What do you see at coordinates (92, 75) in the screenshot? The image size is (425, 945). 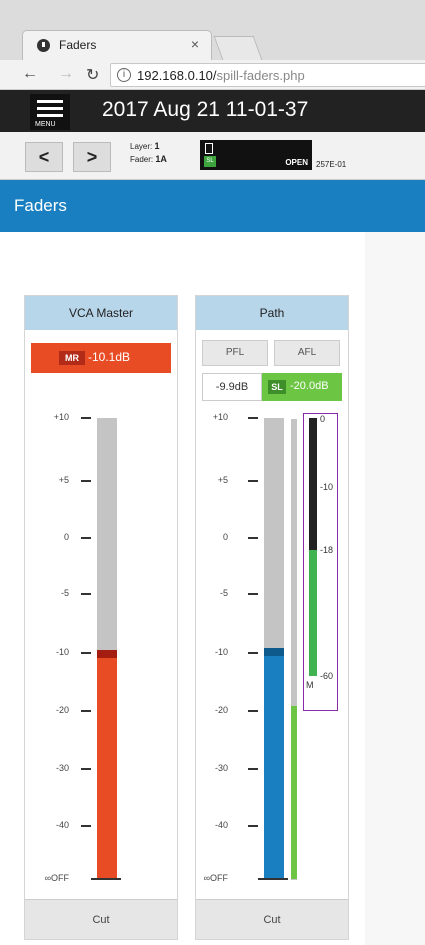 I see `reload-icon: ↻` at bounding box center [92, 75].